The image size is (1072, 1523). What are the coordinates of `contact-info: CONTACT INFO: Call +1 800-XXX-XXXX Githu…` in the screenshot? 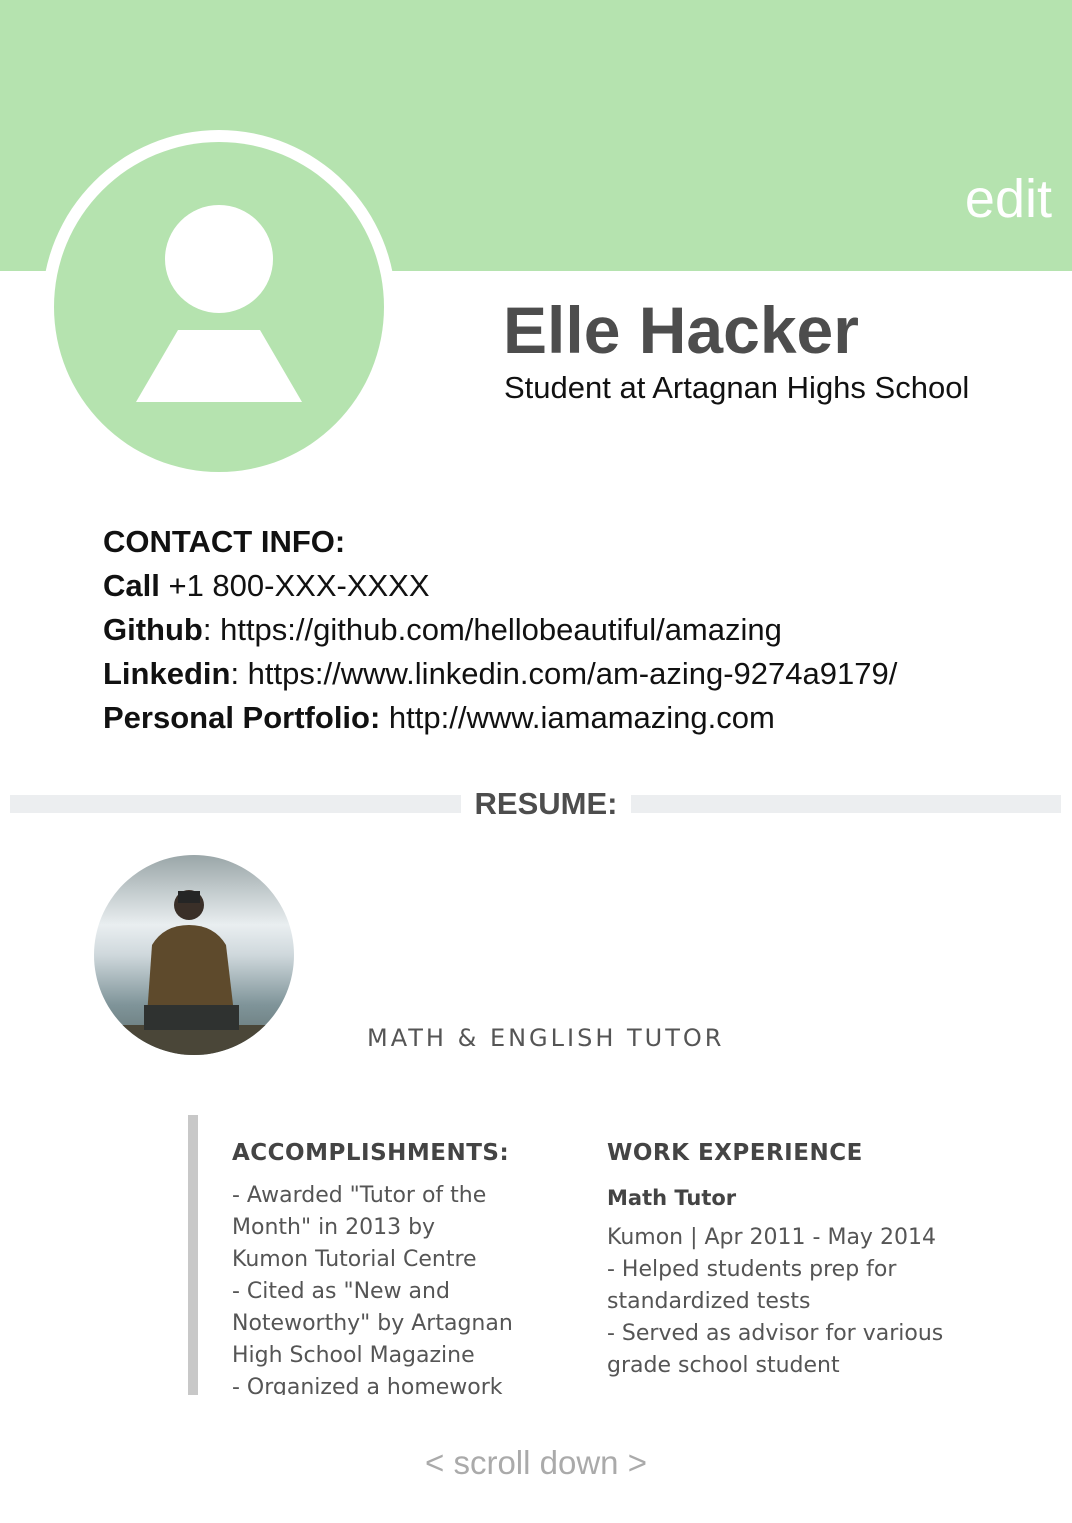 It's located at (500, 630).